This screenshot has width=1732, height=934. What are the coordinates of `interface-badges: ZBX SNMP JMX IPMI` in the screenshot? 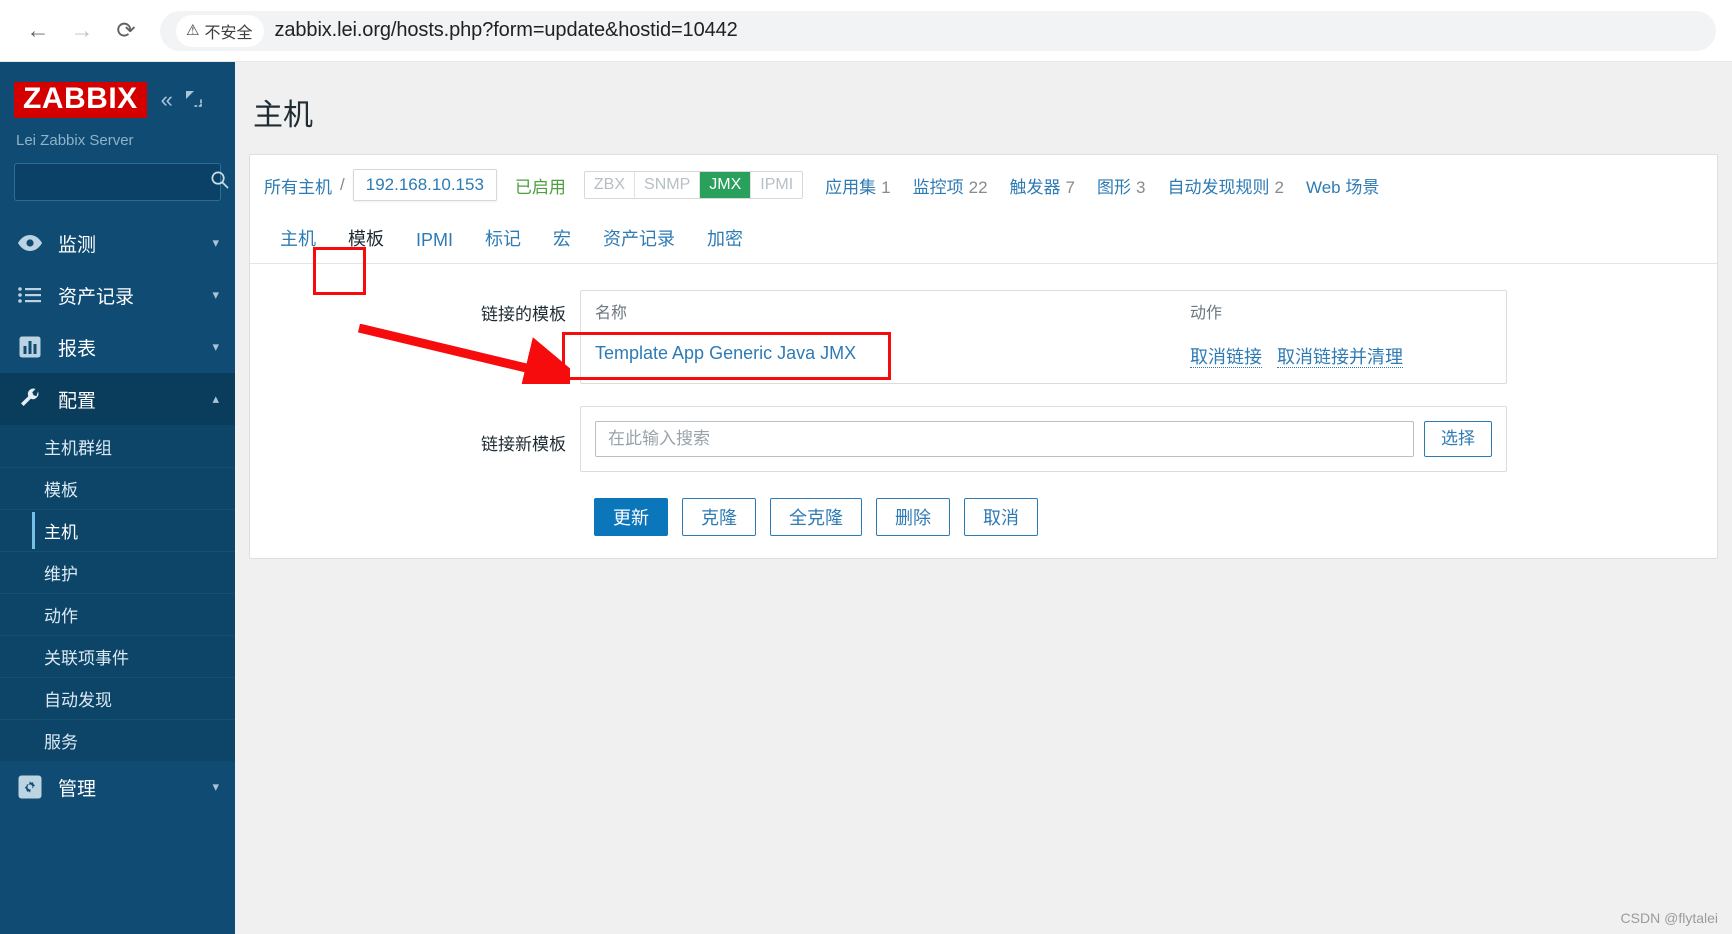 It's located at (693, 185).